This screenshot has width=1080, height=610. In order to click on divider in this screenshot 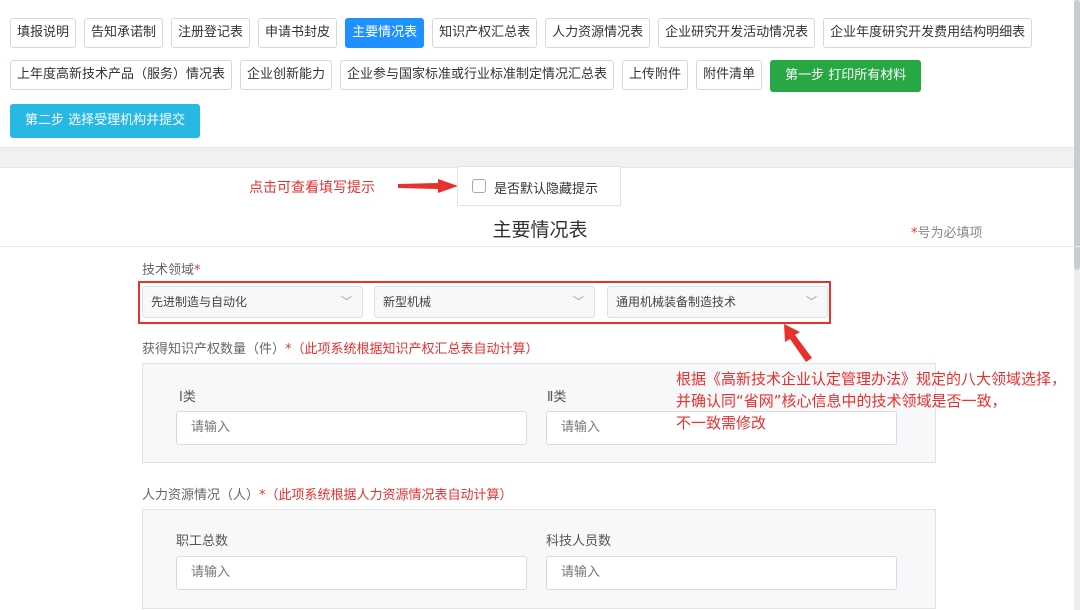, I will do `click(540, 246)`.